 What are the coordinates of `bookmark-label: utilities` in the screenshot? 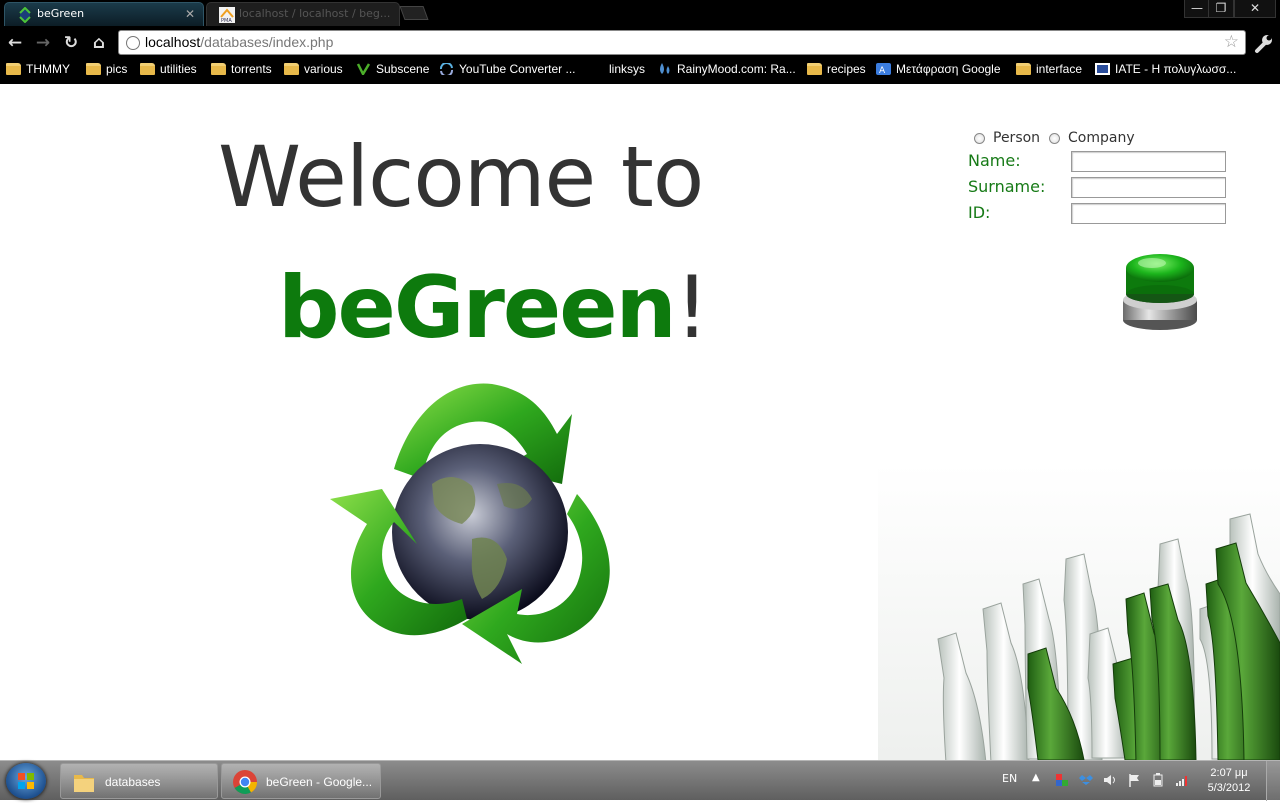 It's located at (178, 69).